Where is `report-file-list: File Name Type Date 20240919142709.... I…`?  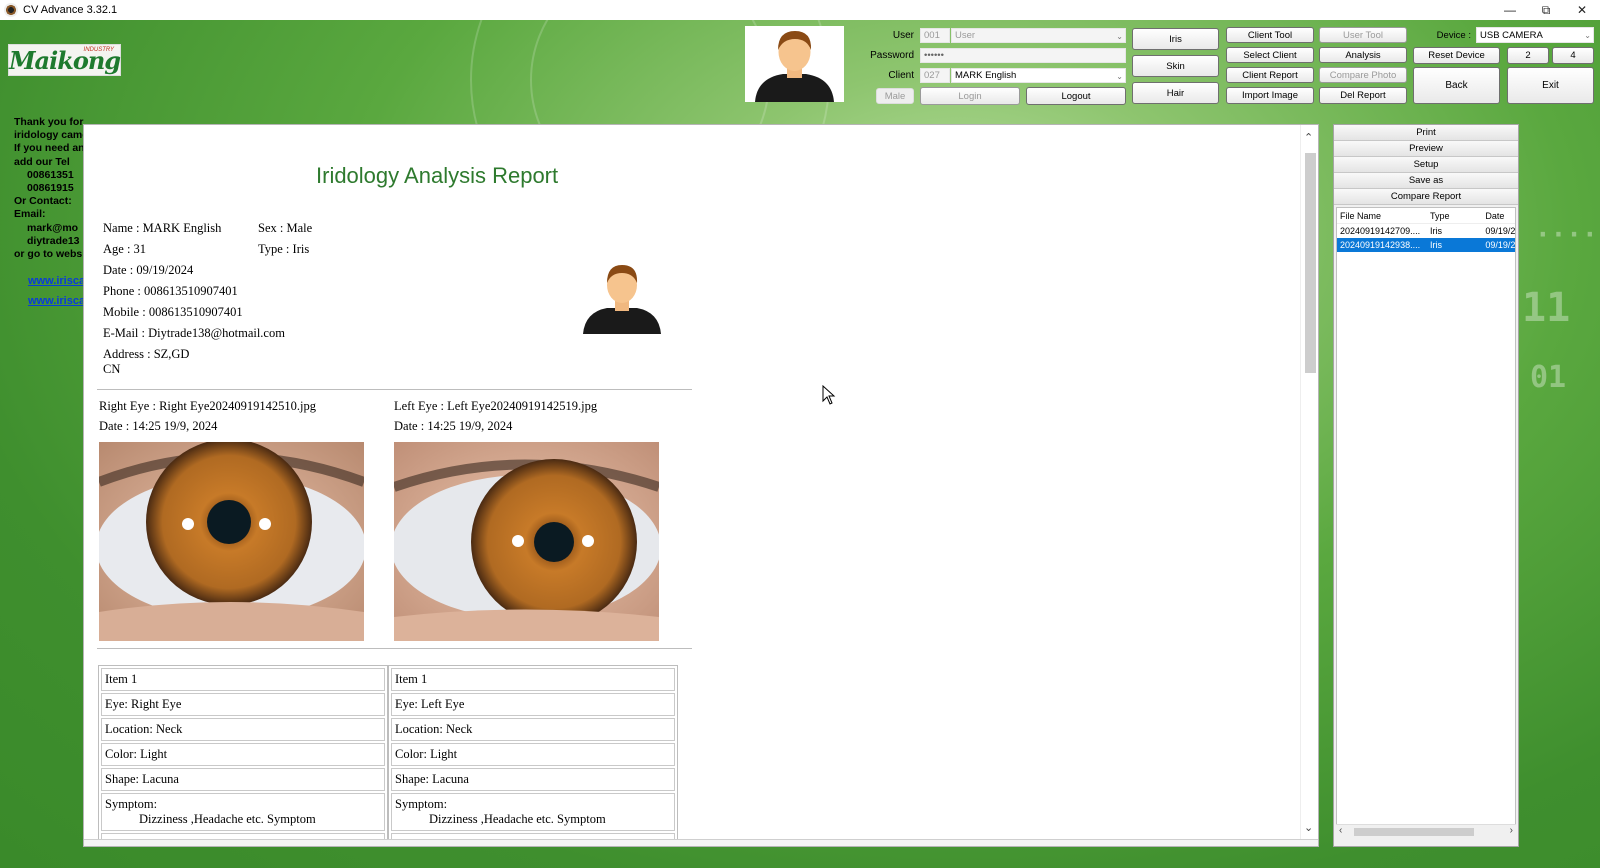
report-file-list: File Name Type Date 20240919142709.... I… is located at coordinates (1426, 519).